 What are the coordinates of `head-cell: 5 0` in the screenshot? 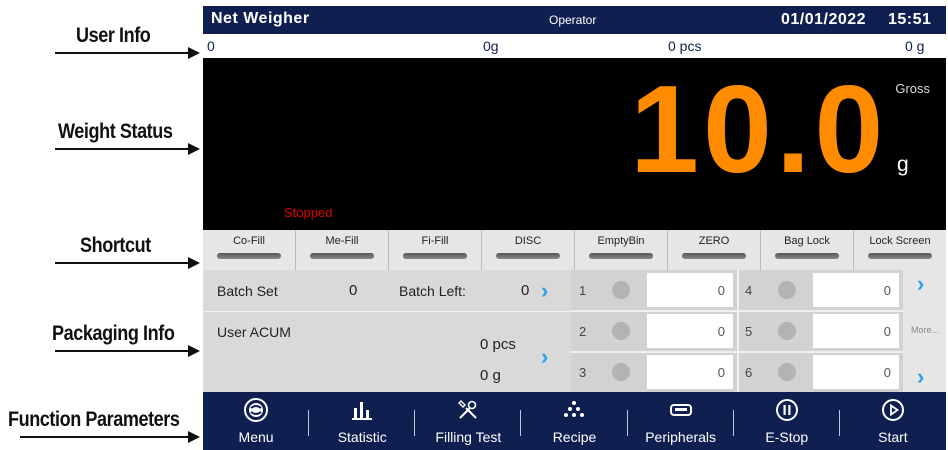 It's located at (820, 331).